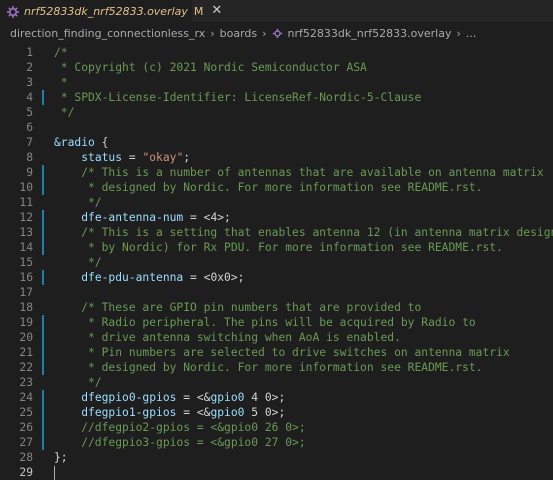  I want to click on tab-bar: nrf52833dk_nrf52833.overlay M ✕, so click(276, 11).